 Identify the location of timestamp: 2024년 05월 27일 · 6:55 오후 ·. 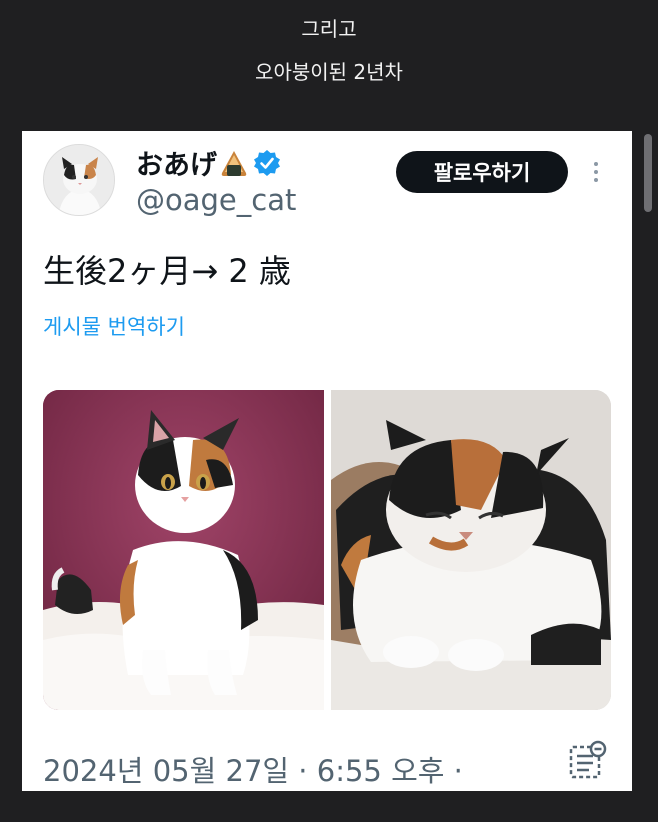
(253, 769).